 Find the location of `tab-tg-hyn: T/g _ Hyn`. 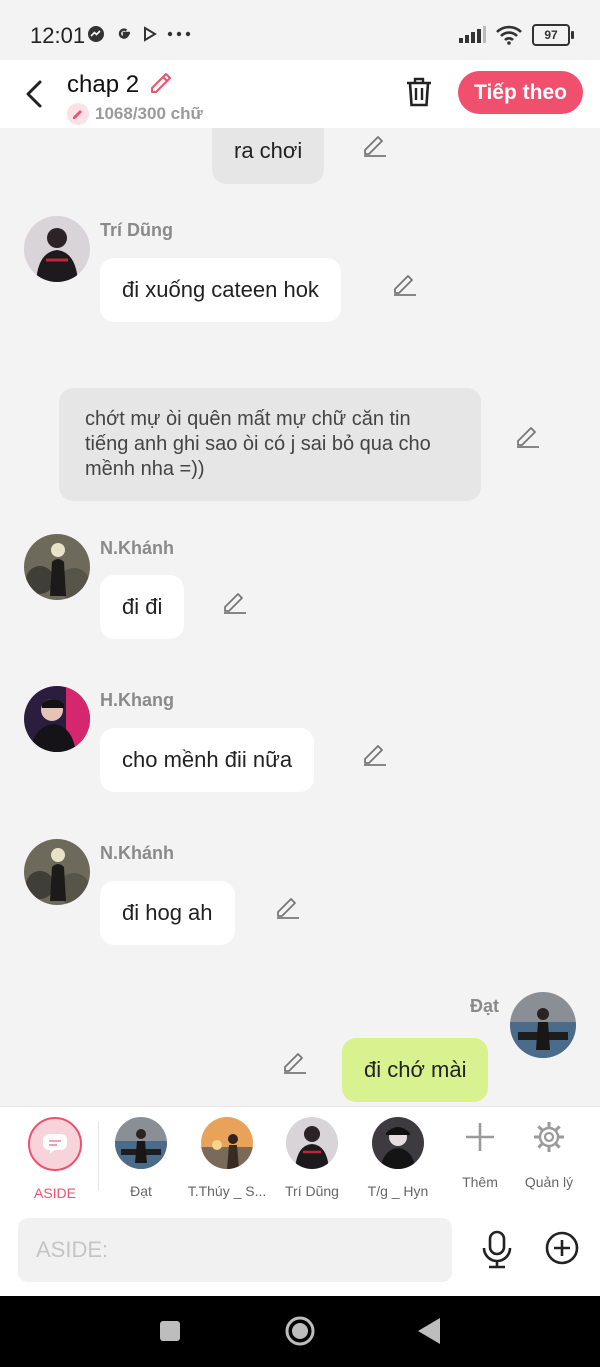

tab-tg-hyn: T/g _ Hyn is located at coordinates (398, 1158).